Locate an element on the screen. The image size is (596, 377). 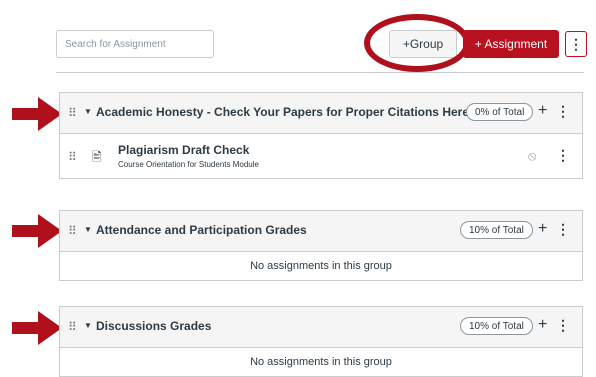
assignment-title: Plagiarism Draft Check is located at coordinates (183, 150).